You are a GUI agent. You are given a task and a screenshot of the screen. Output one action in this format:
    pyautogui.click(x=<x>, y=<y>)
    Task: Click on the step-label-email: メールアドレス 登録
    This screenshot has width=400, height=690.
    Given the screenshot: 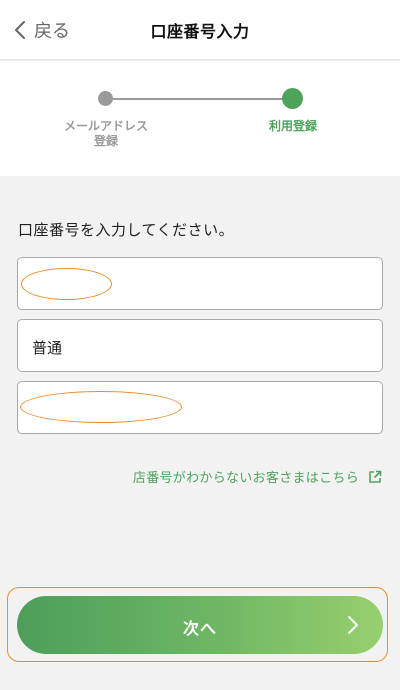 What is the action you would take?
    pyautogui.click(x=106, y=134)
    